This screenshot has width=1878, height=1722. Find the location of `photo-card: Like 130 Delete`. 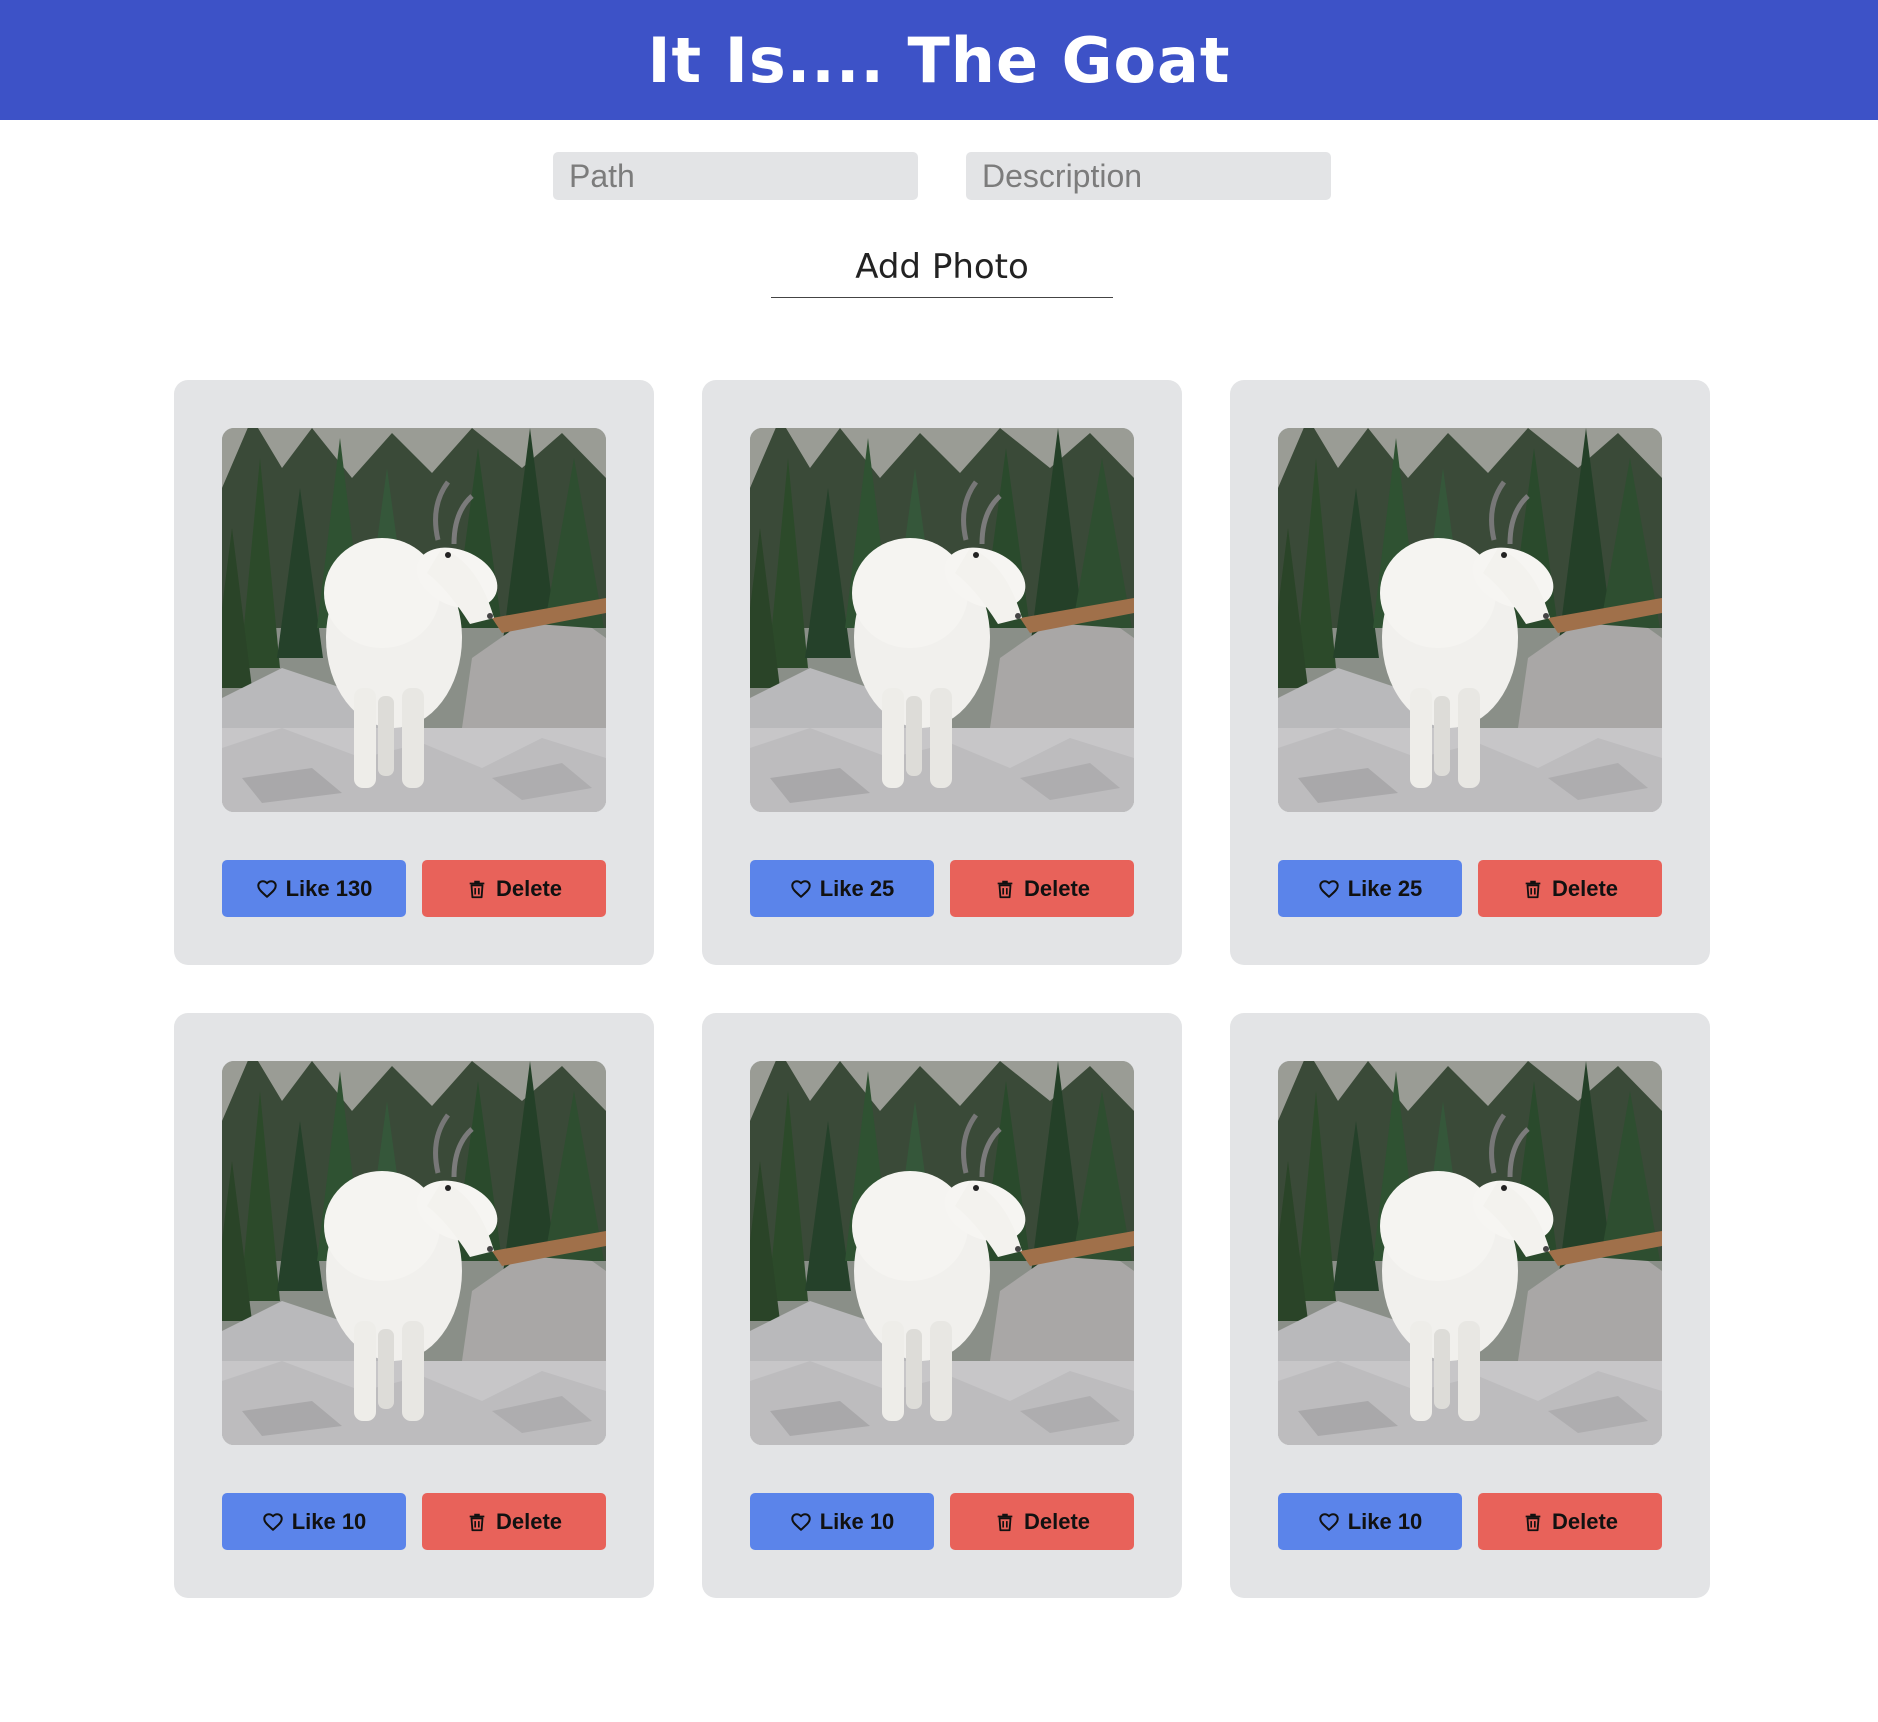

photo-card: Like 130 Delete is located at coordinates (414, 672).